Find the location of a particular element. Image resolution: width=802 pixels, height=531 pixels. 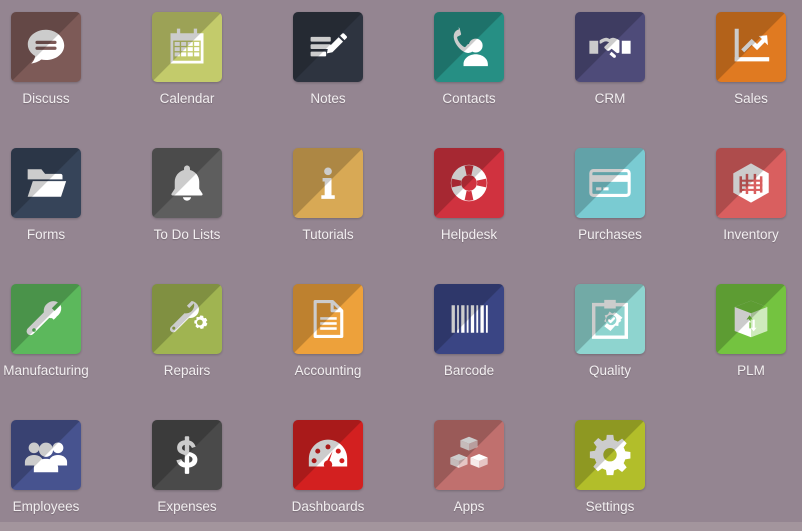

app-label: Helpdesk is located at coordinates (469, 234).